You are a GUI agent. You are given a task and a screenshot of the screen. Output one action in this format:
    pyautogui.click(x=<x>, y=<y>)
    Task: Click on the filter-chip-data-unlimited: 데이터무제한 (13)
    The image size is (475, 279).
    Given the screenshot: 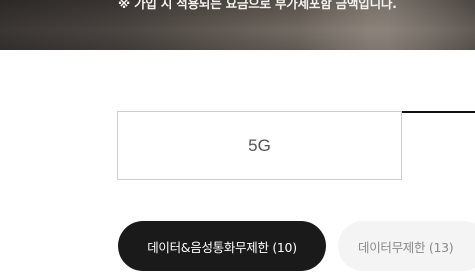 What is the action you would take?
    pyautogui.click(x=406, y=246)
    